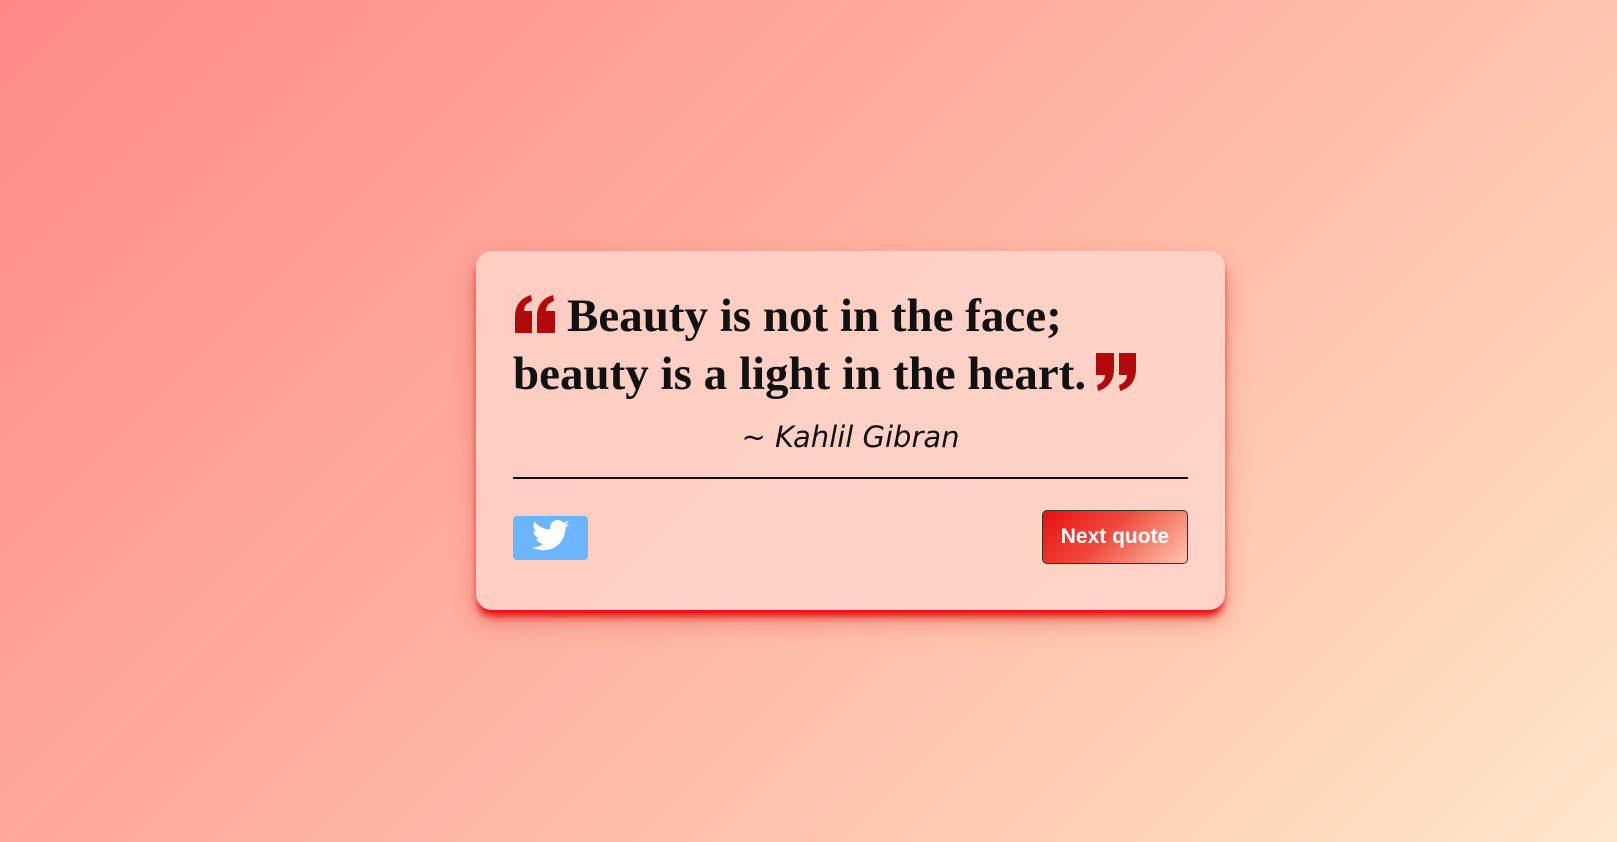 The height and width of the screenshot is (842, 1617). I want to click on open-quote-icon, so click(535, 315).